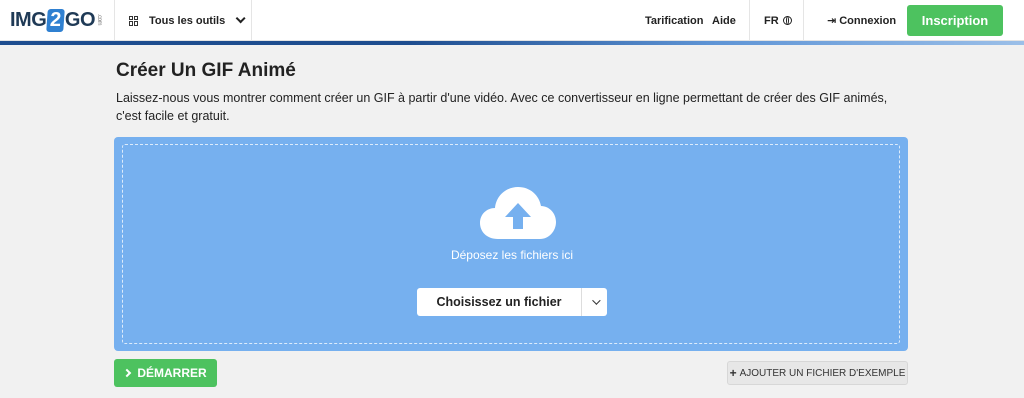 This screenshot has height=398, width=1024. Describe the element at coordinates (822, 373) in the screenshot. I see `add-example-label: AJOUTER UN FICHIER D'EXEMPLE` at that location.